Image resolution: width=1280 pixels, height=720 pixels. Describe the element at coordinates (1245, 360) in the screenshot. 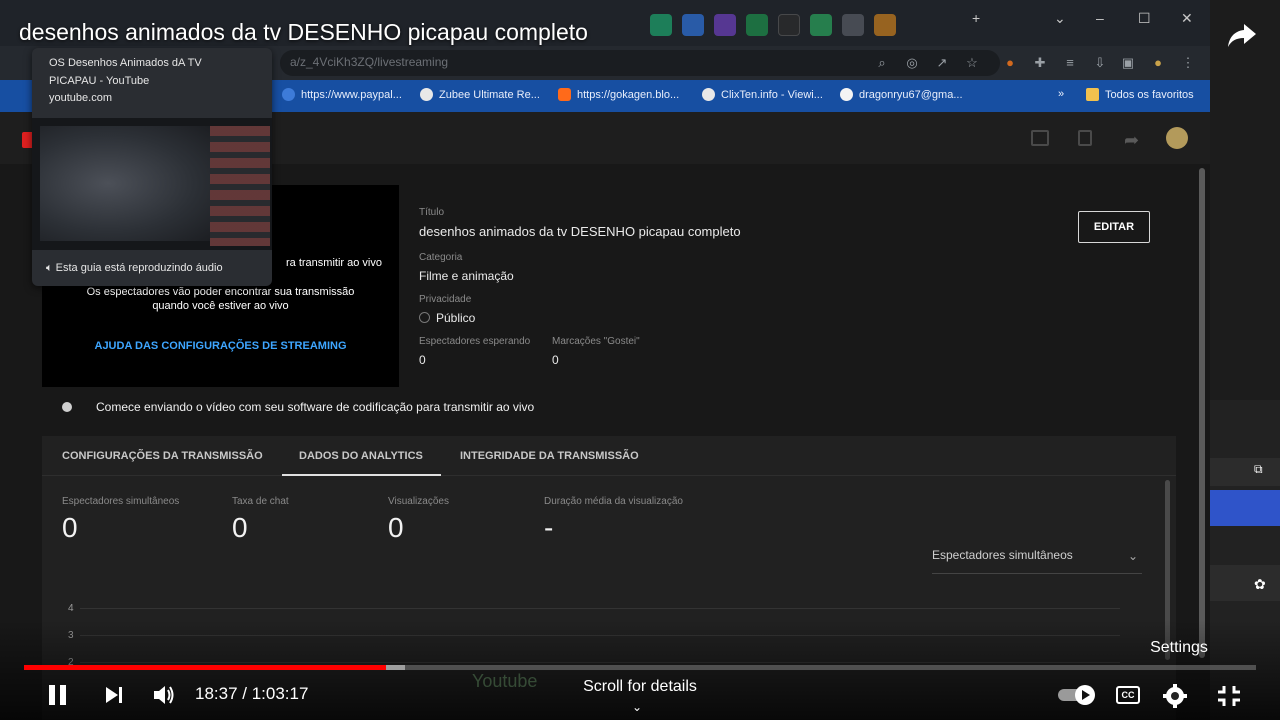

I see `desktop-side-strip: ✿ ⧉` at that location.